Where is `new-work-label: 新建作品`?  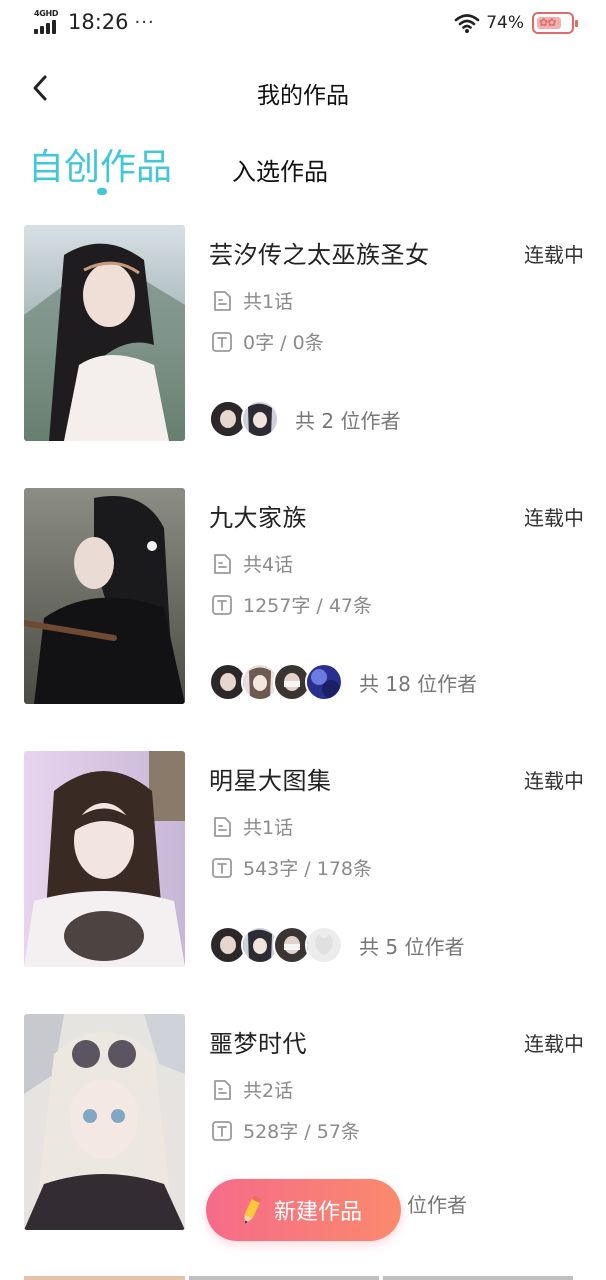 new-work-label: 新建作品 is located at coordinates (318, 1212).